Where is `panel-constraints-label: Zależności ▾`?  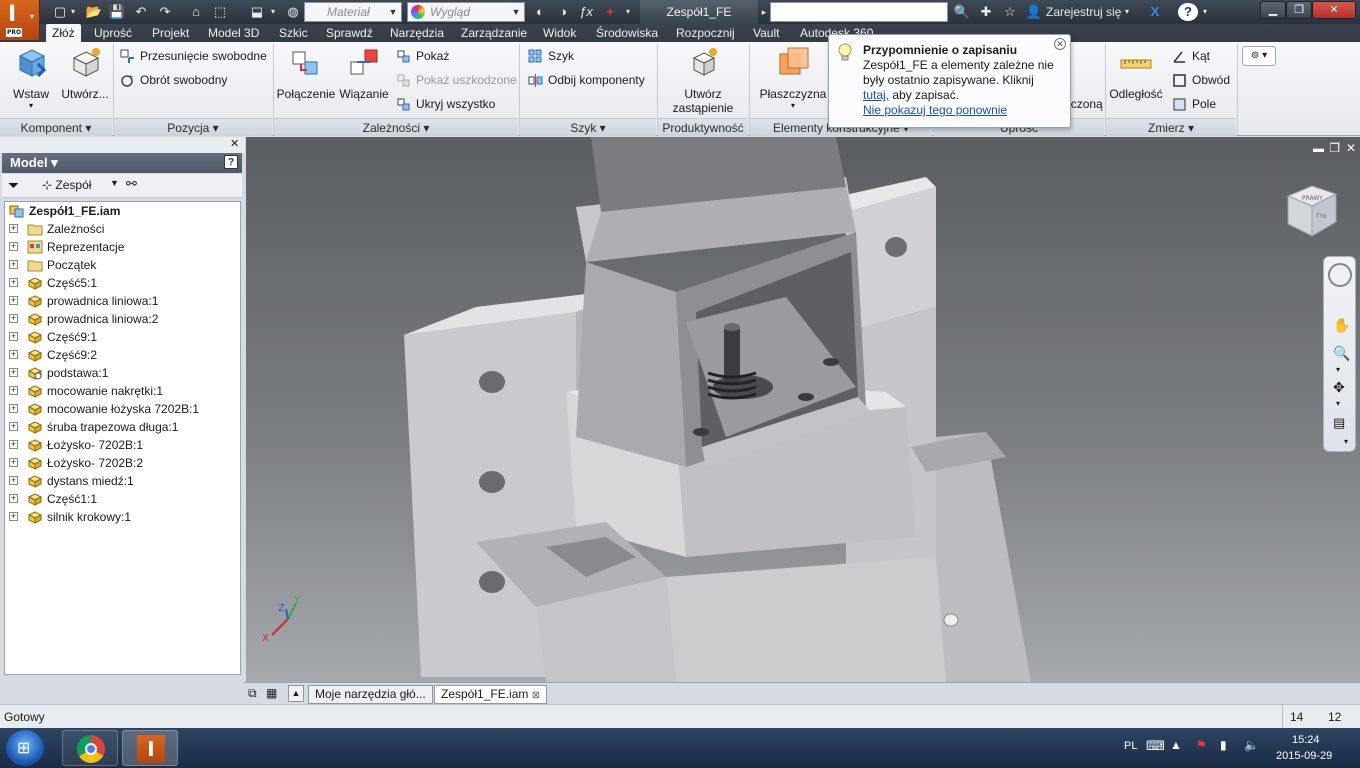 panel-constraints-label: Zależności ▾ is located at coordinates (396, 127).